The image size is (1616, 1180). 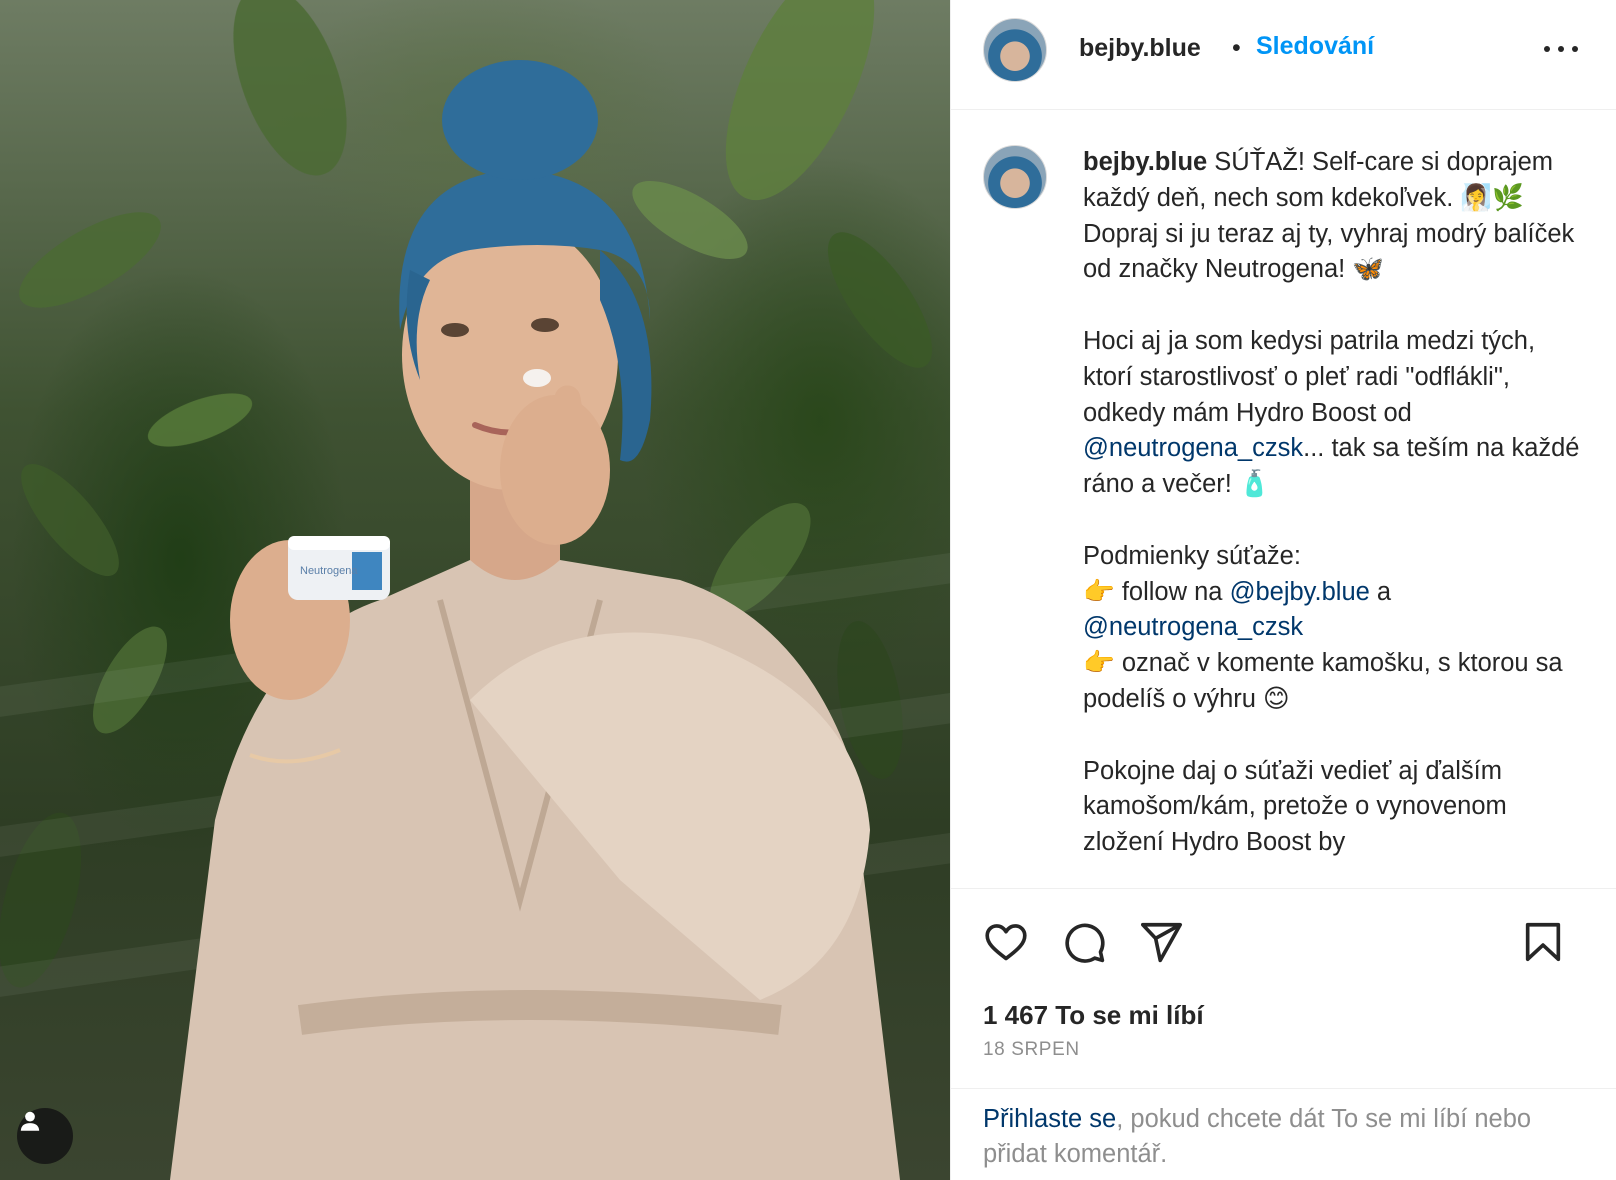 What do you see at coordinates (1145, 162) in the screenshot?
I see `caption-username: bejby.blue` at bounding box center [1145, 162].